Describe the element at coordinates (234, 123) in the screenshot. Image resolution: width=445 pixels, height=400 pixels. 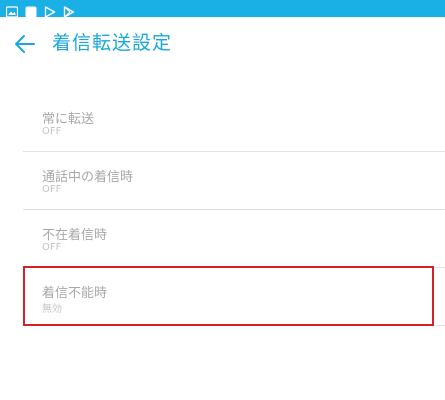
I see `setting-always-forward: 常に転送 OFF` at that location.